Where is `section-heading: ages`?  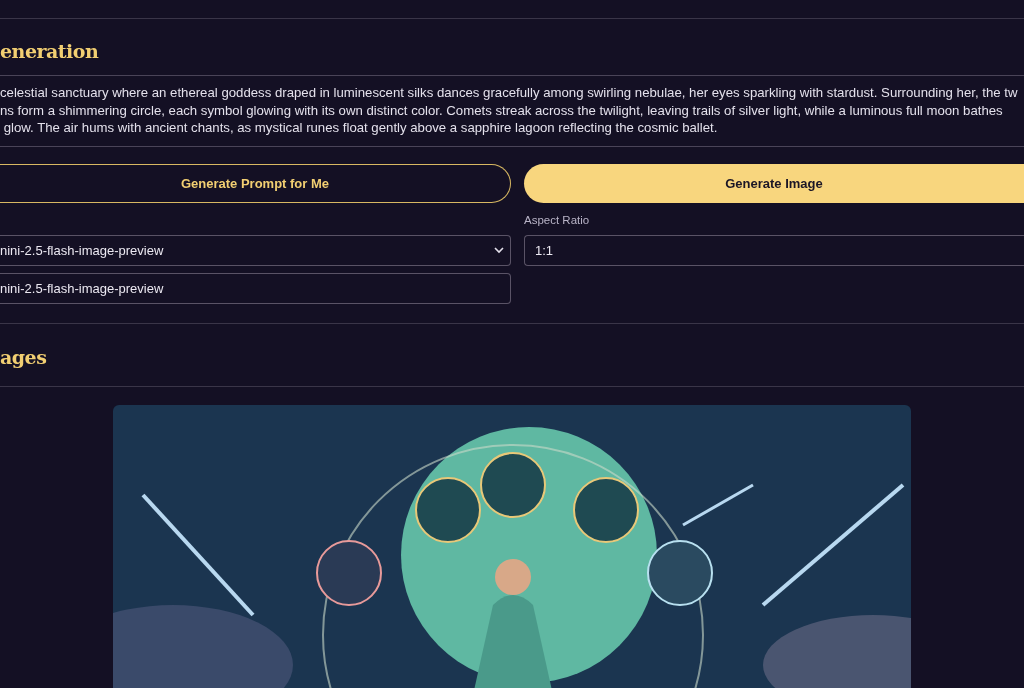 section-heading: ages is located at coordinates (24, 356).